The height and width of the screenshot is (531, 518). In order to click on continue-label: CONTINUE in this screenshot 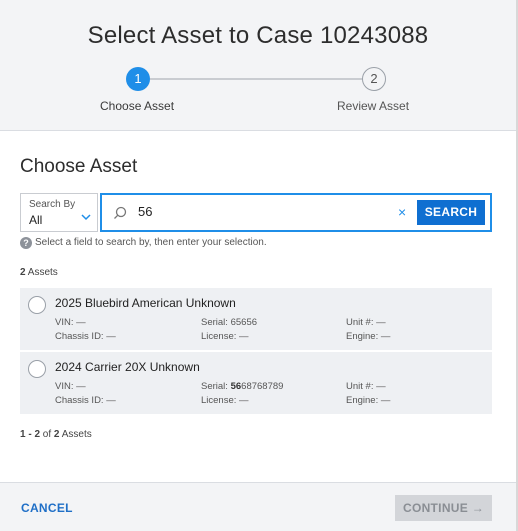, I will do `click(435, 508)`.